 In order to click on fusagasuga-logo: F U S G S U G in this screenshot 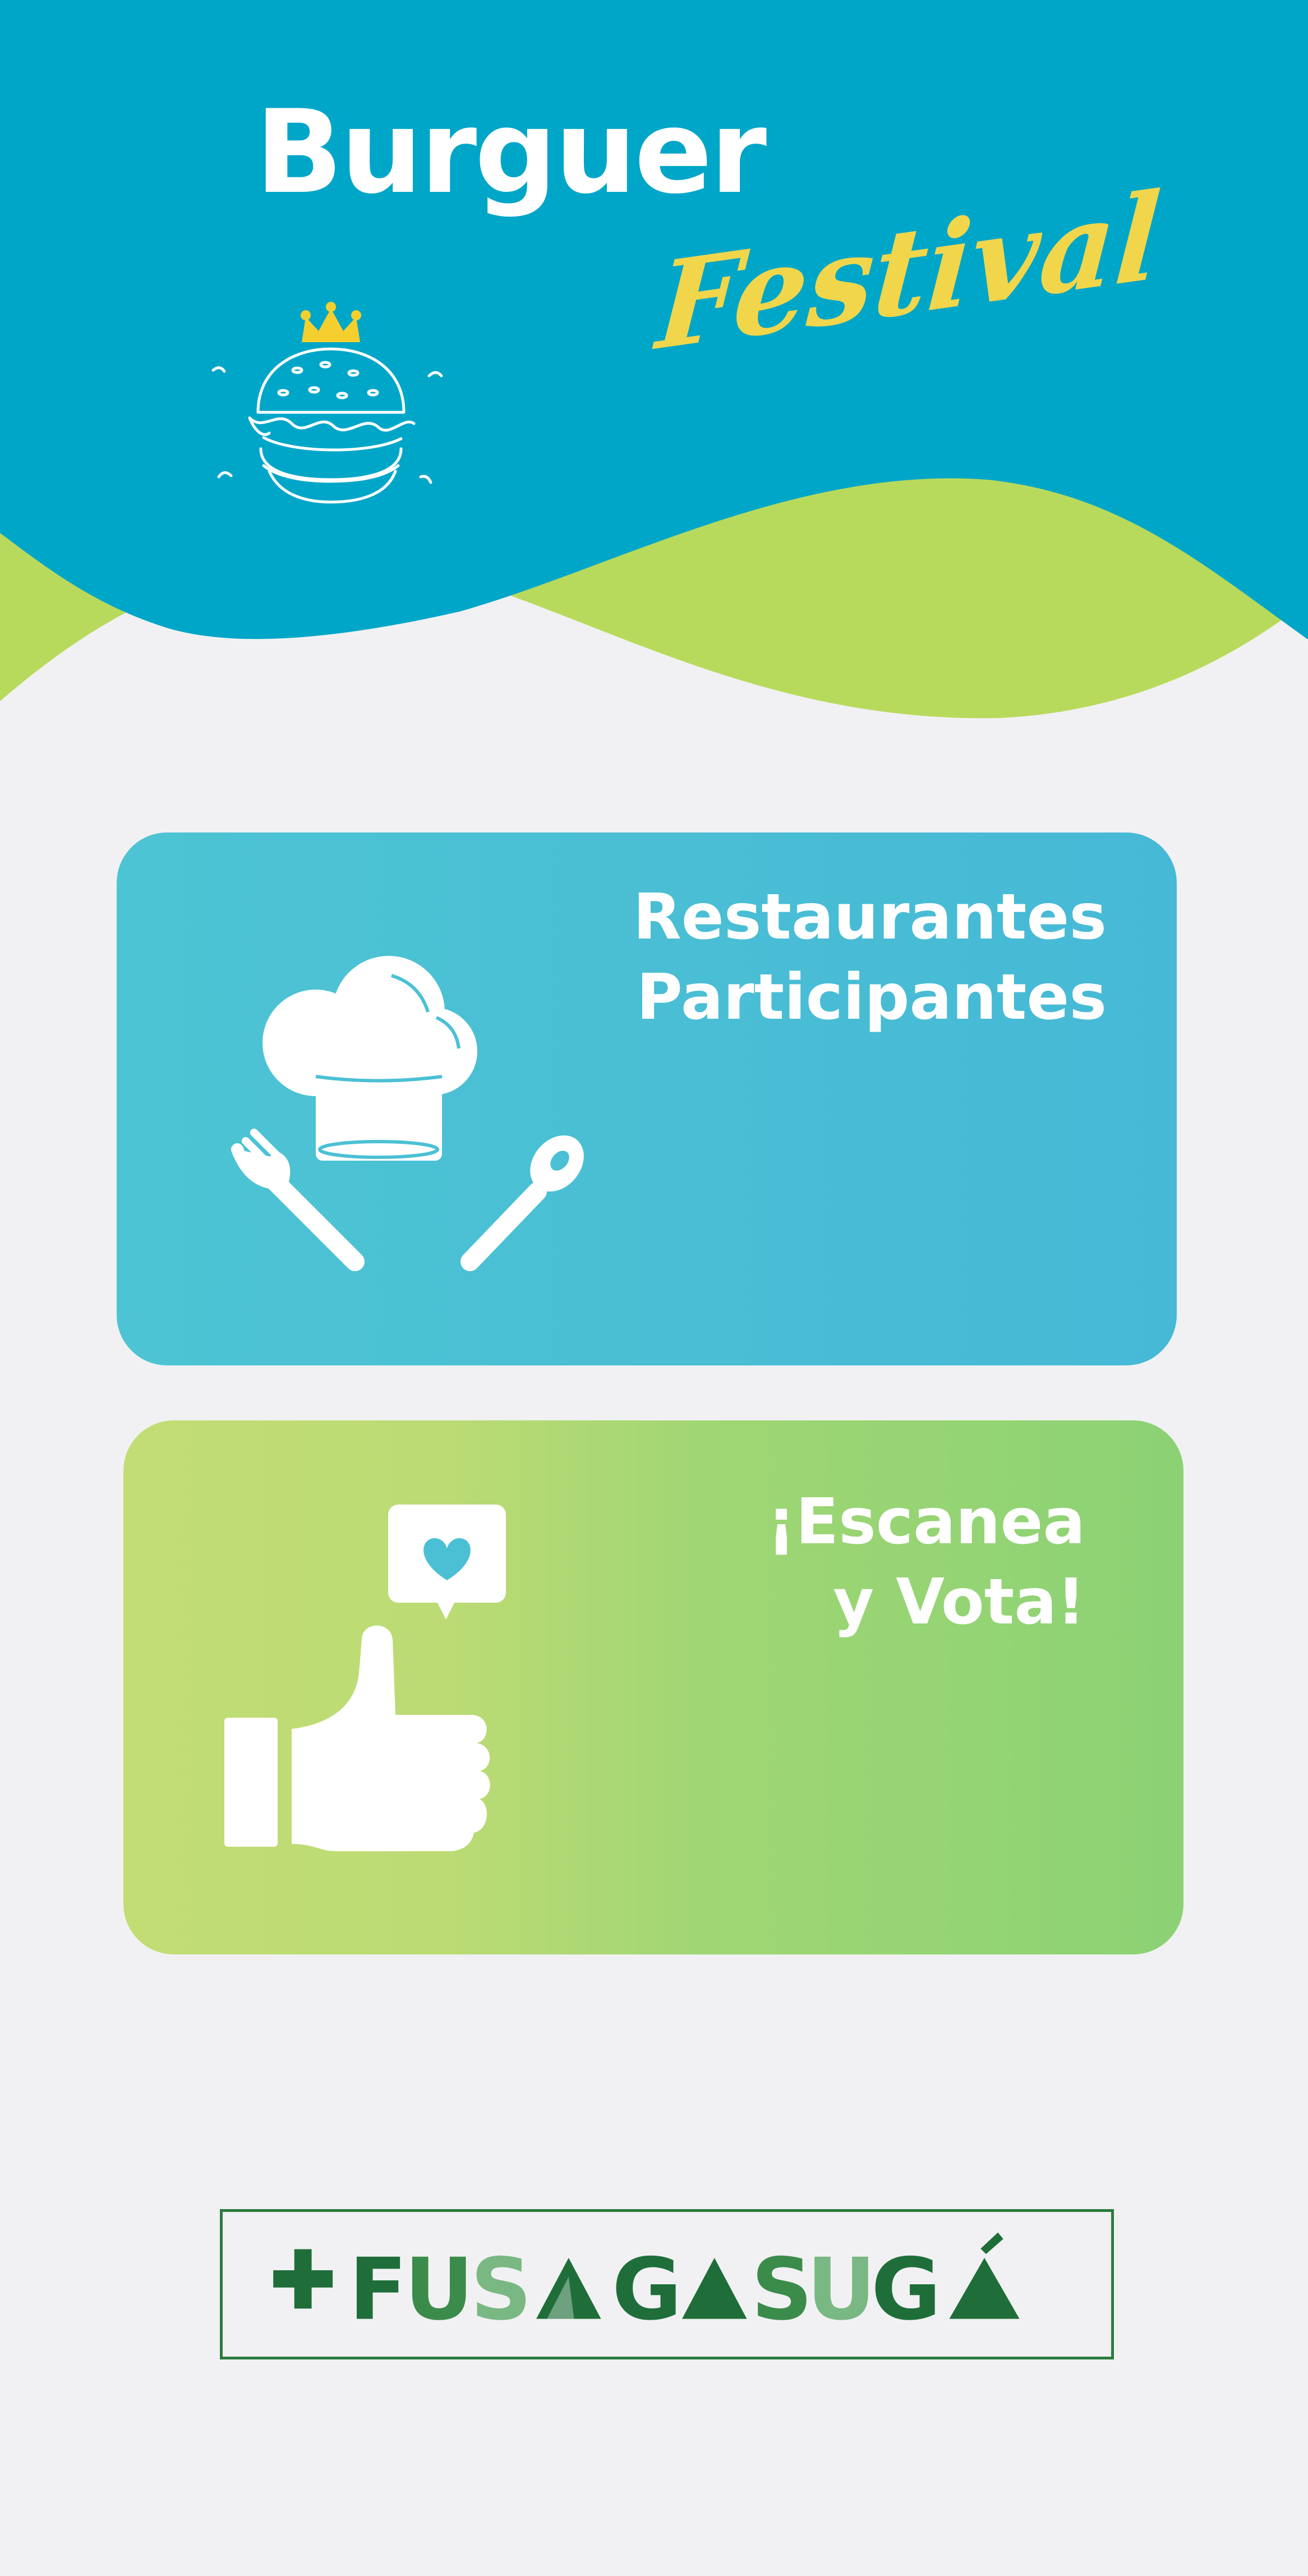, I will do `click(667, 2284)`.